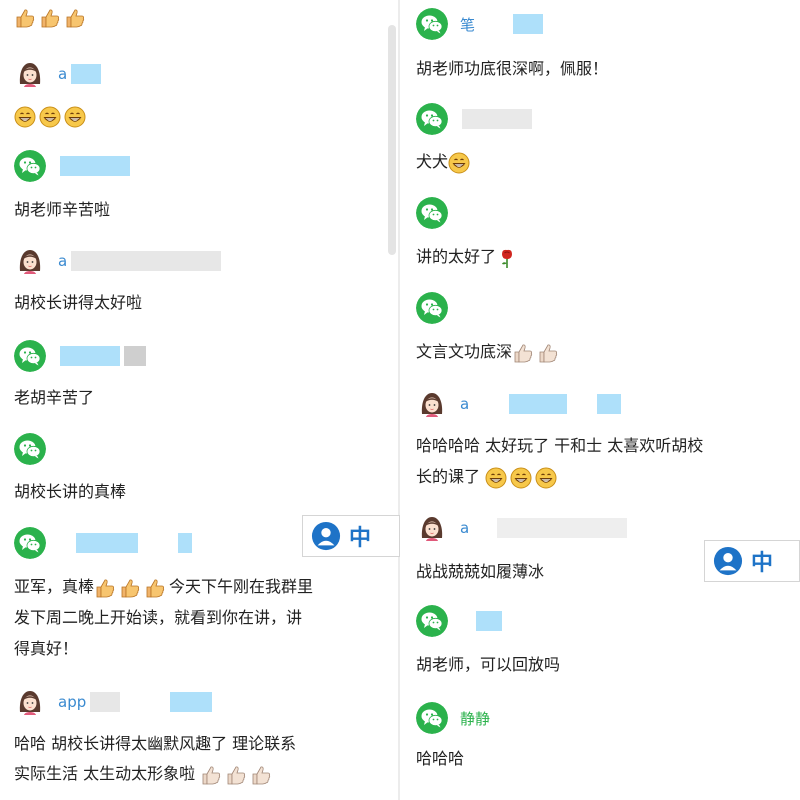 This screenshot has width=800, height=800. I want to click on message-text-part: 犬犬, so click(432, 161).